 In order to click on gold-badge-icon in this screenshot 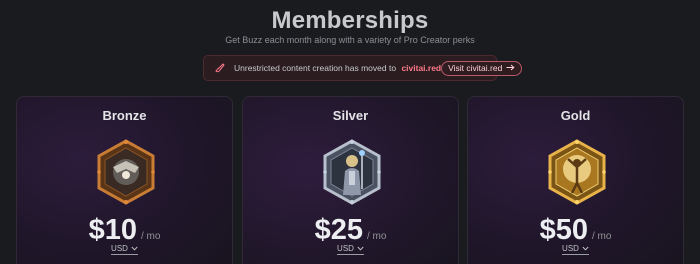, I will do `click(577, 172)`.